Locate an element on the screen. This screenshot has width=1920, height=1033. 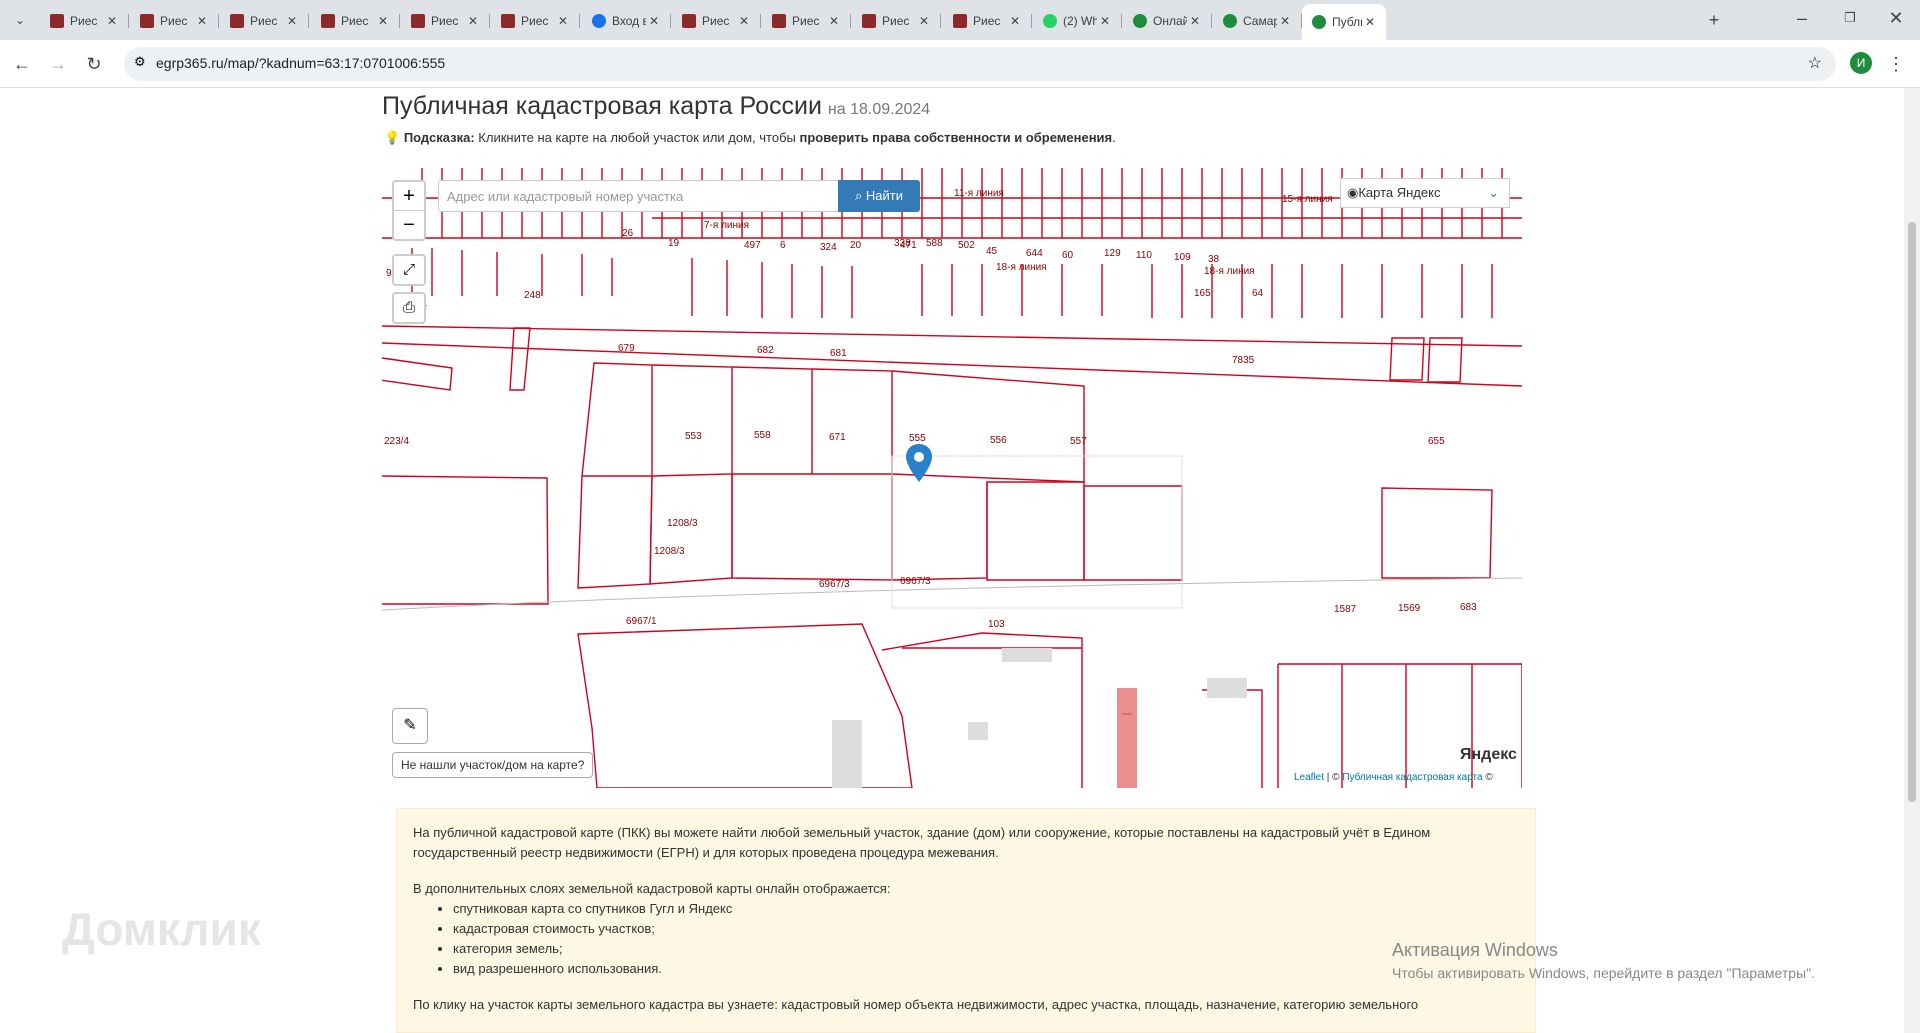
parcel-label: 64 is located at coordinates (1257, 293).